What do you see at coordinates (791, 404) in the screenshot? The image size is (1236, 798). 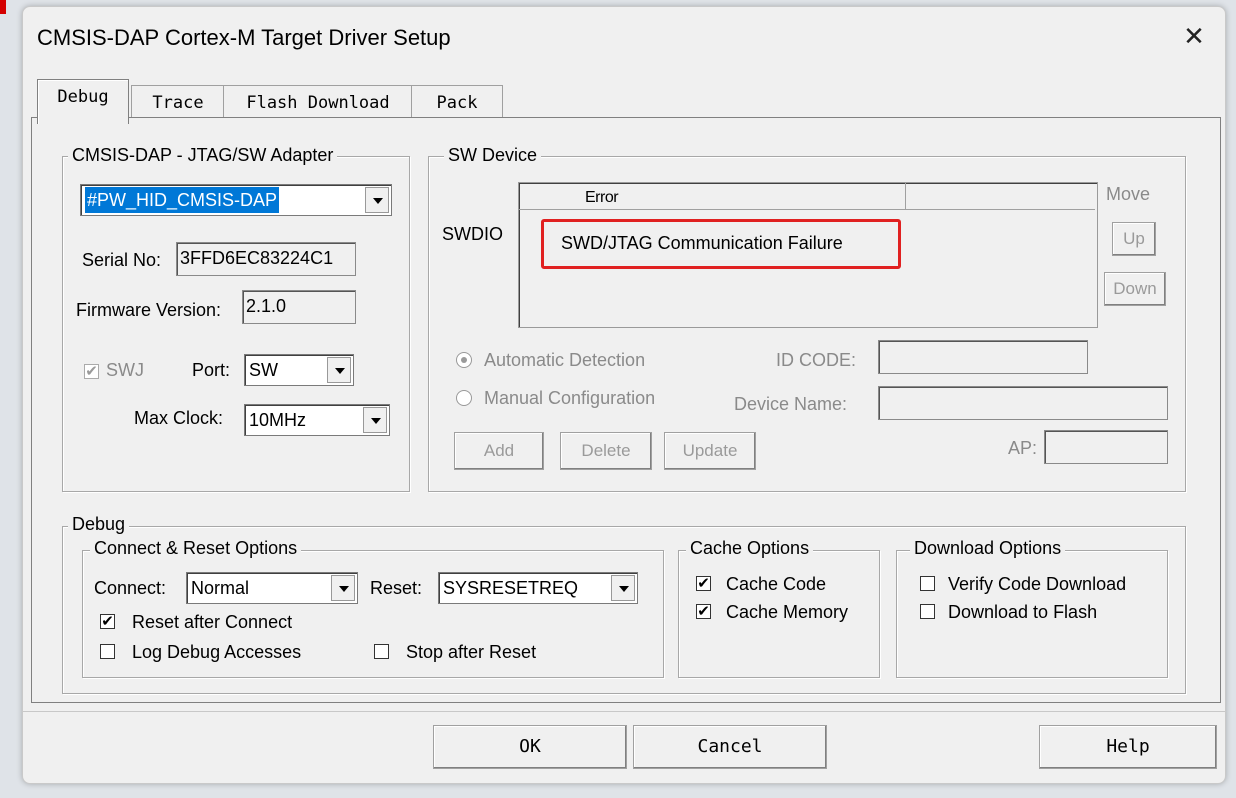 I see `device-name-label: Device Name:` at bounding box center [791, 404].